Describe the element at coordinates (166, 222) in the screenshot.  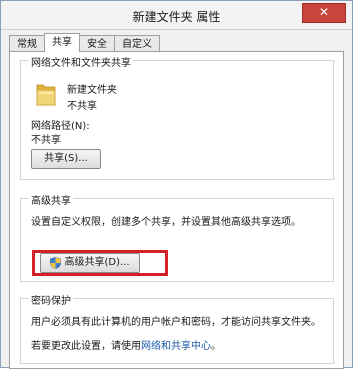
I see `advanced-share-description: 设置自定义权限，创建多个共享，并设置其他高级共享选项。` at that location.